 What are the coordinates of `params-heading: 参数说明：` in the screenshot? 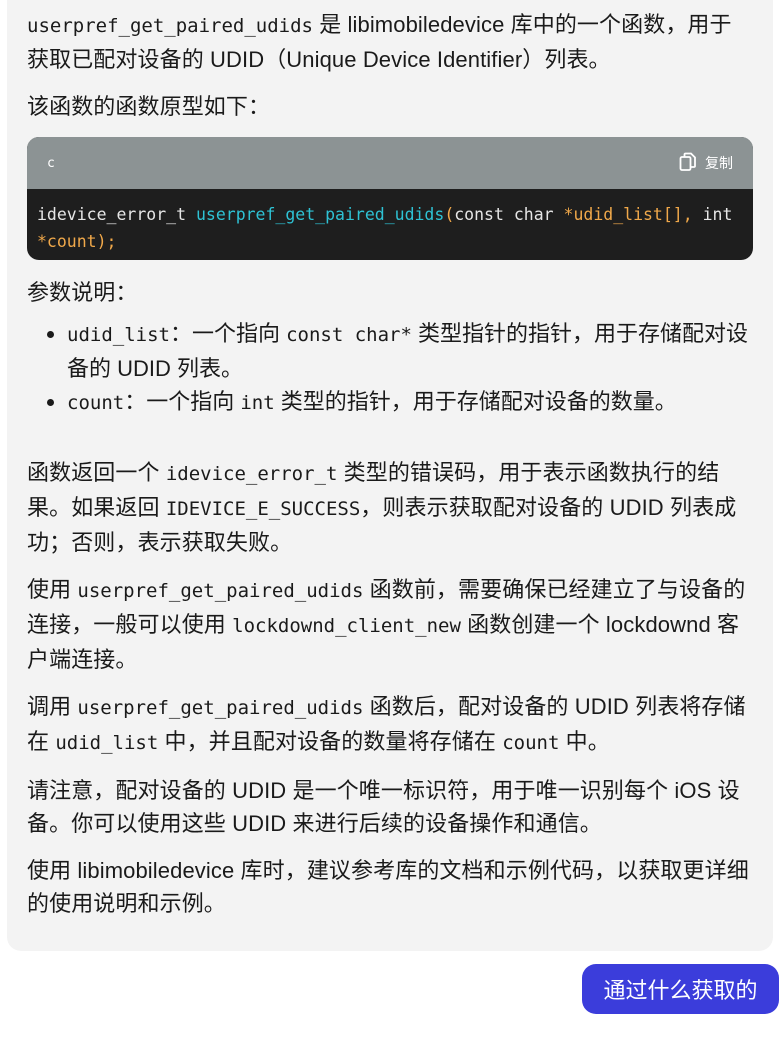 It's located at (82, 292).